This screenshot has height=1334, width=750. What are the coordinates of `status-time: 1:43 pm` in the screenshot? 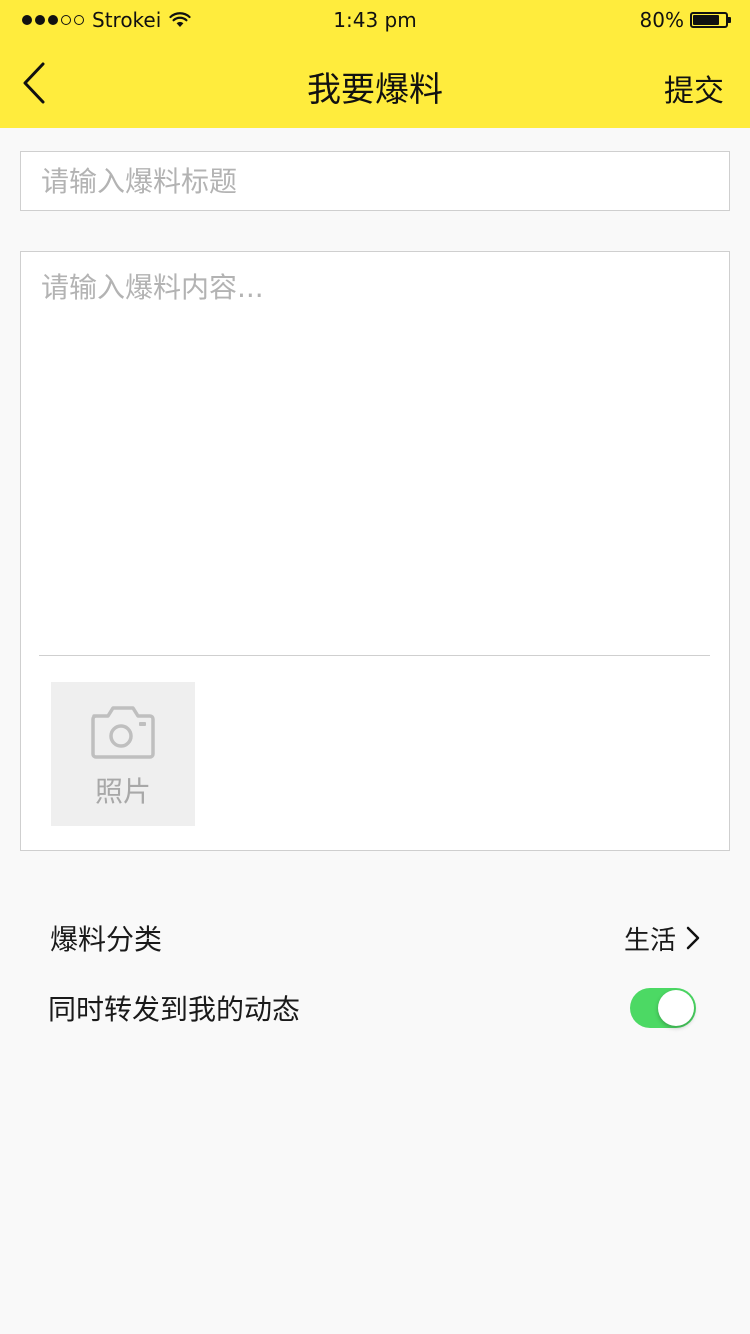 It's located at (375, 20).